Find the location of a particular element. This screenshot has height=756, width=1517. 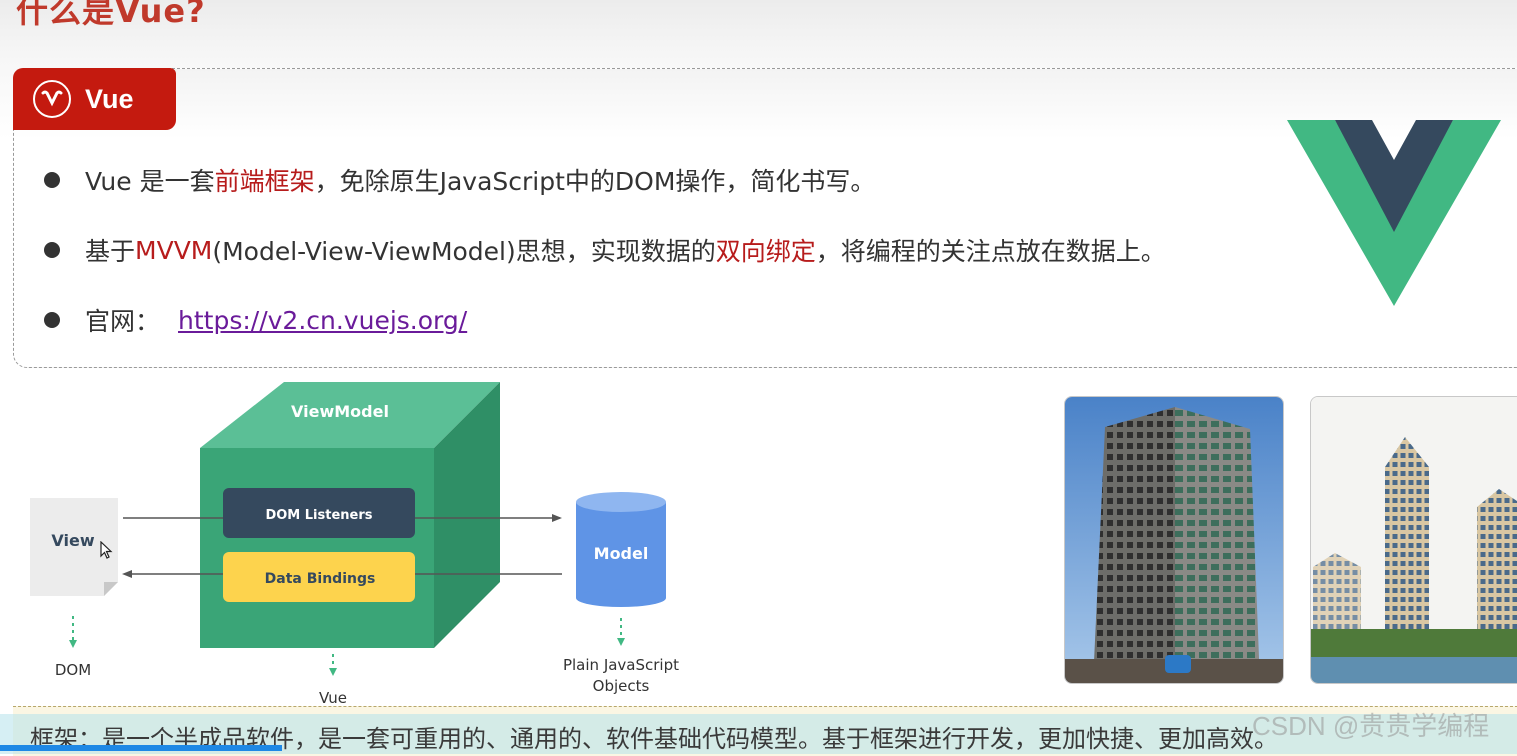

dom-caption: DOM is located at coordinates (73, 670).